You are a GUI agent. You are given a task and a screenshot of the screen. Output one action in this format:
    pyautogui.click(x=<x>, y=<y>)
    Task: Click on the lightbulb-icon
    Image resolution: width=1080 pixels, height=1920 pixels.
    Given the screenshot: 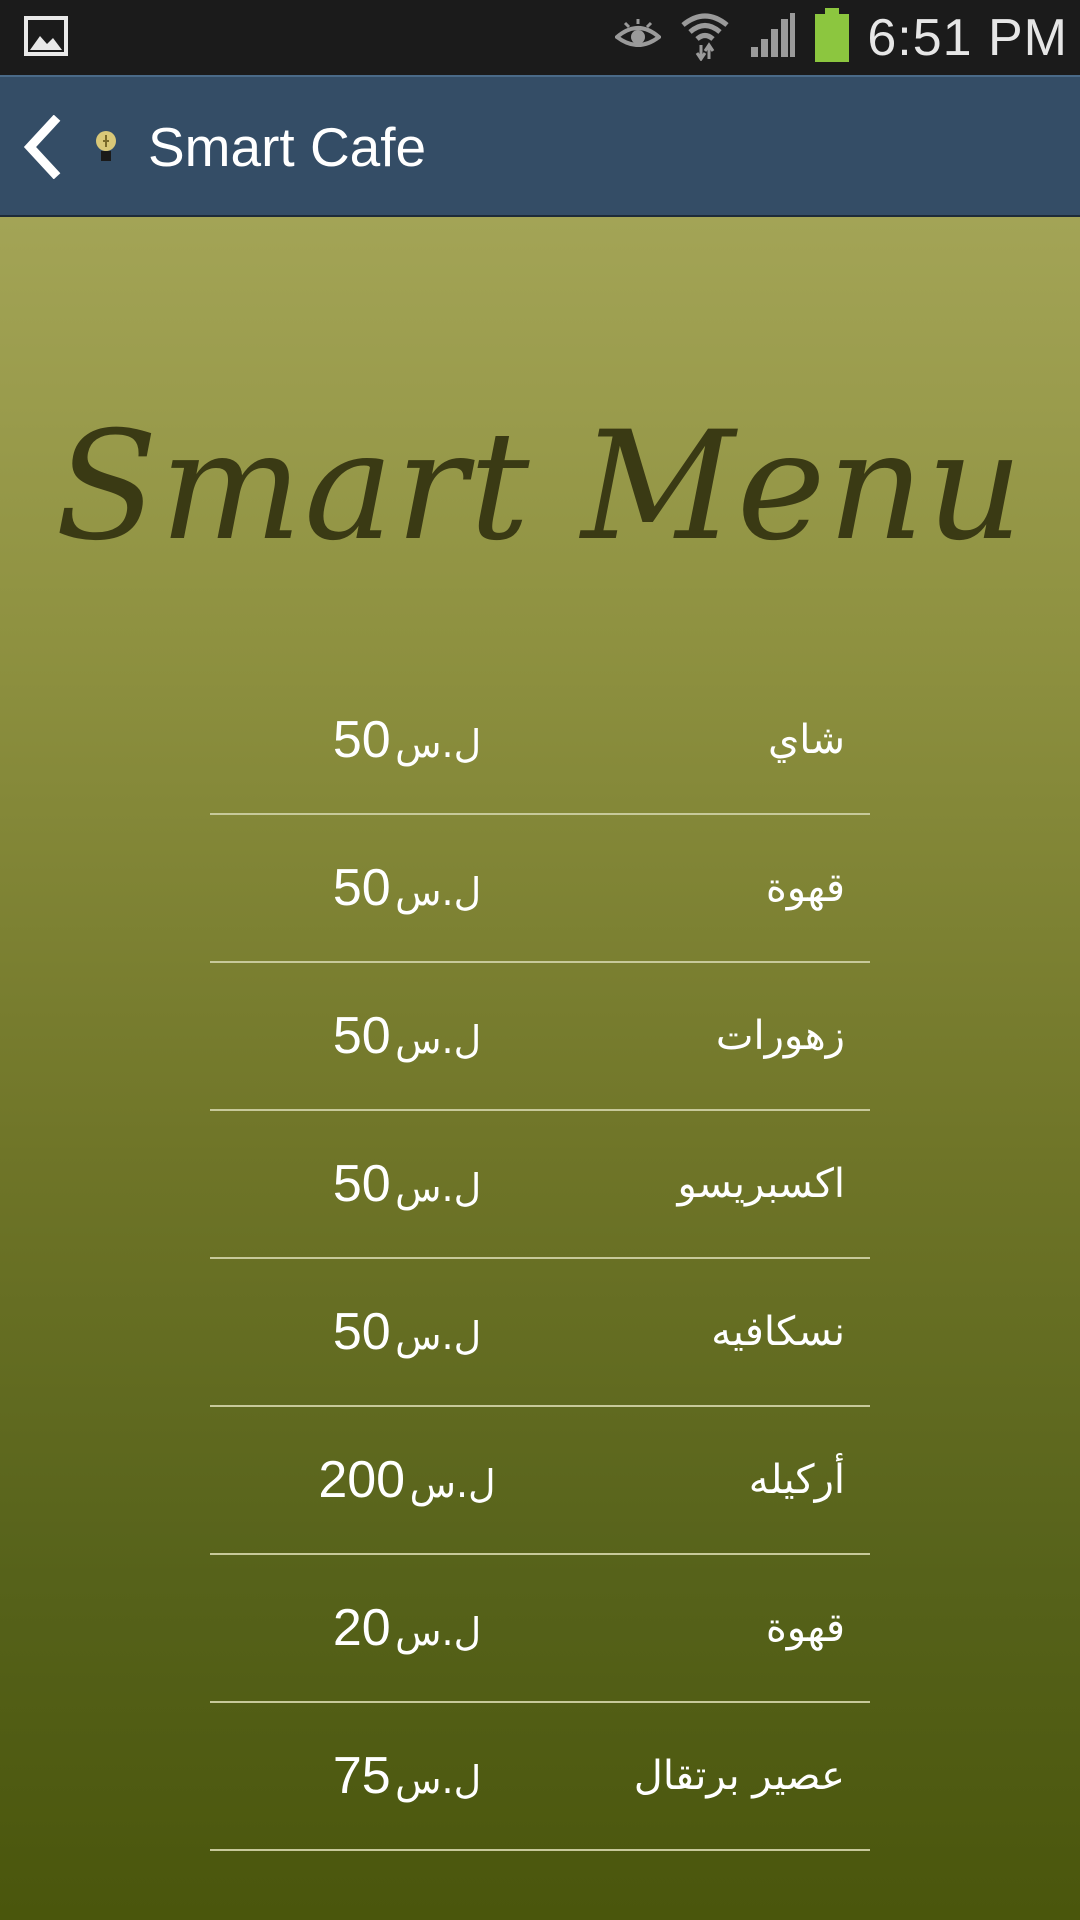 What is the action you would take?
    pyautogui.click(x=106, y=147)
    